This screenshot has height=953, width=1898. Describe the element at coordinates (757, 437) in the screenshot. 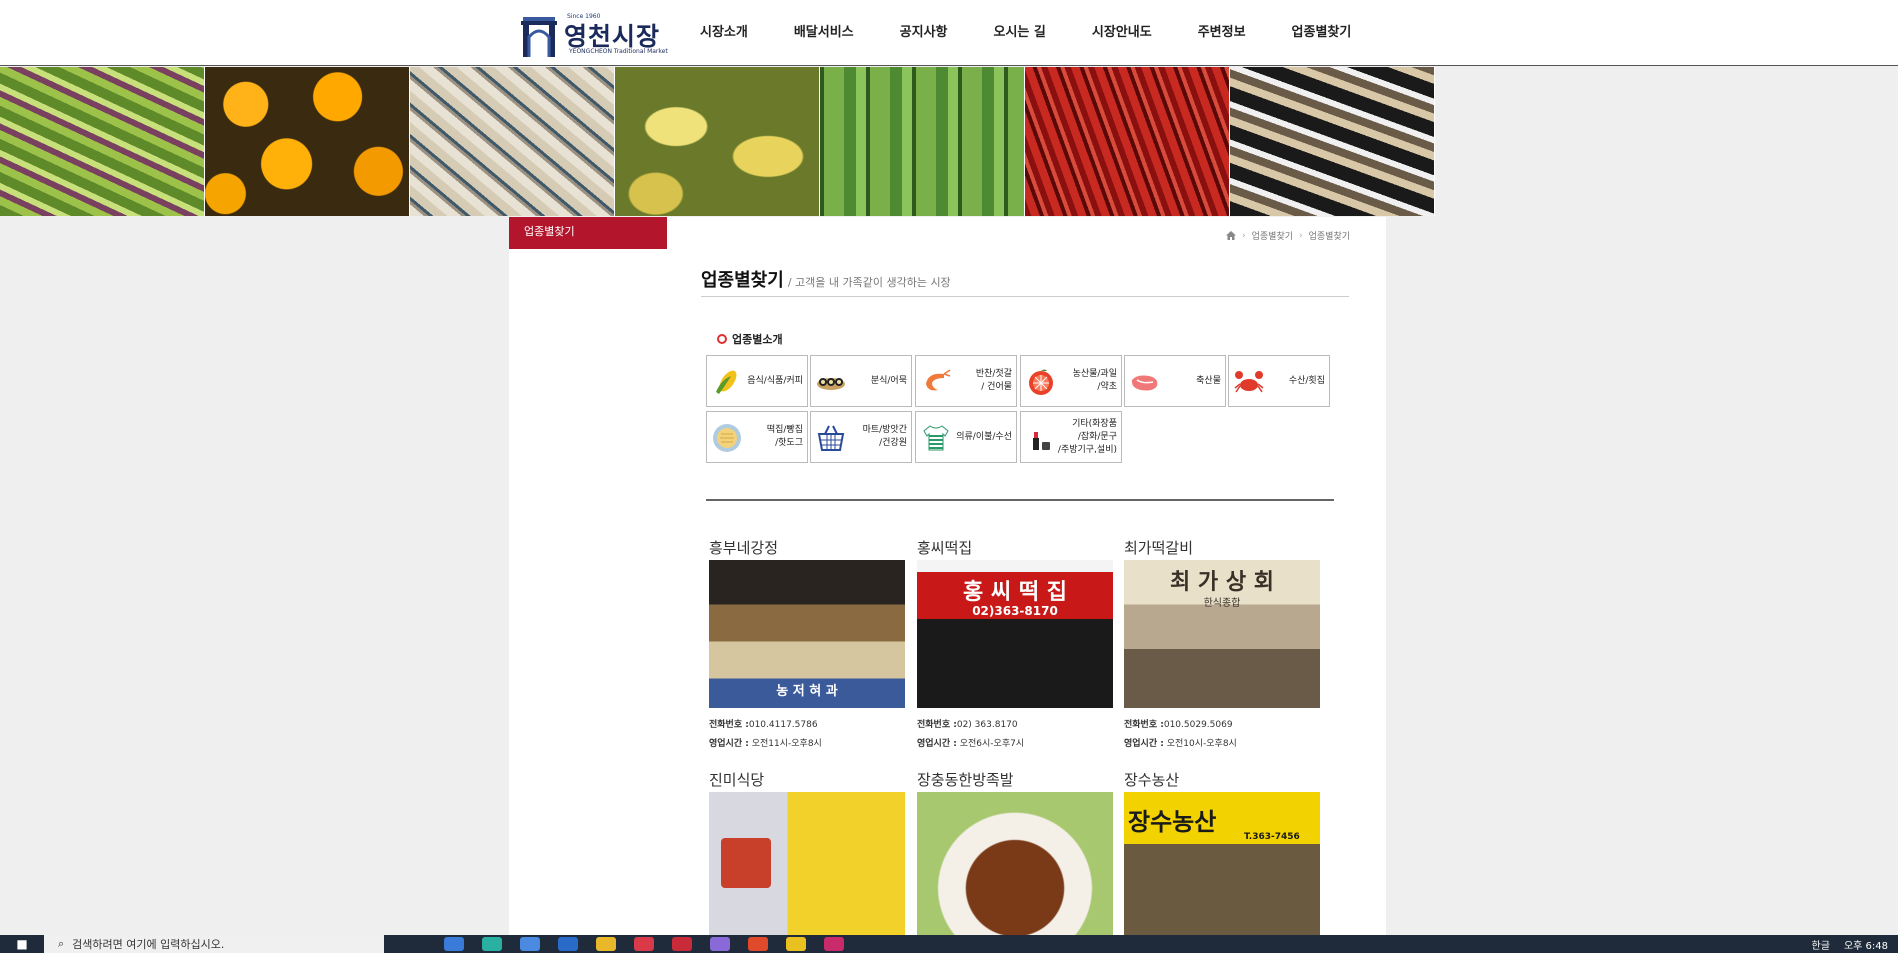

I see `category-bakery: 떡집/빵집 /핫도그` at that location.